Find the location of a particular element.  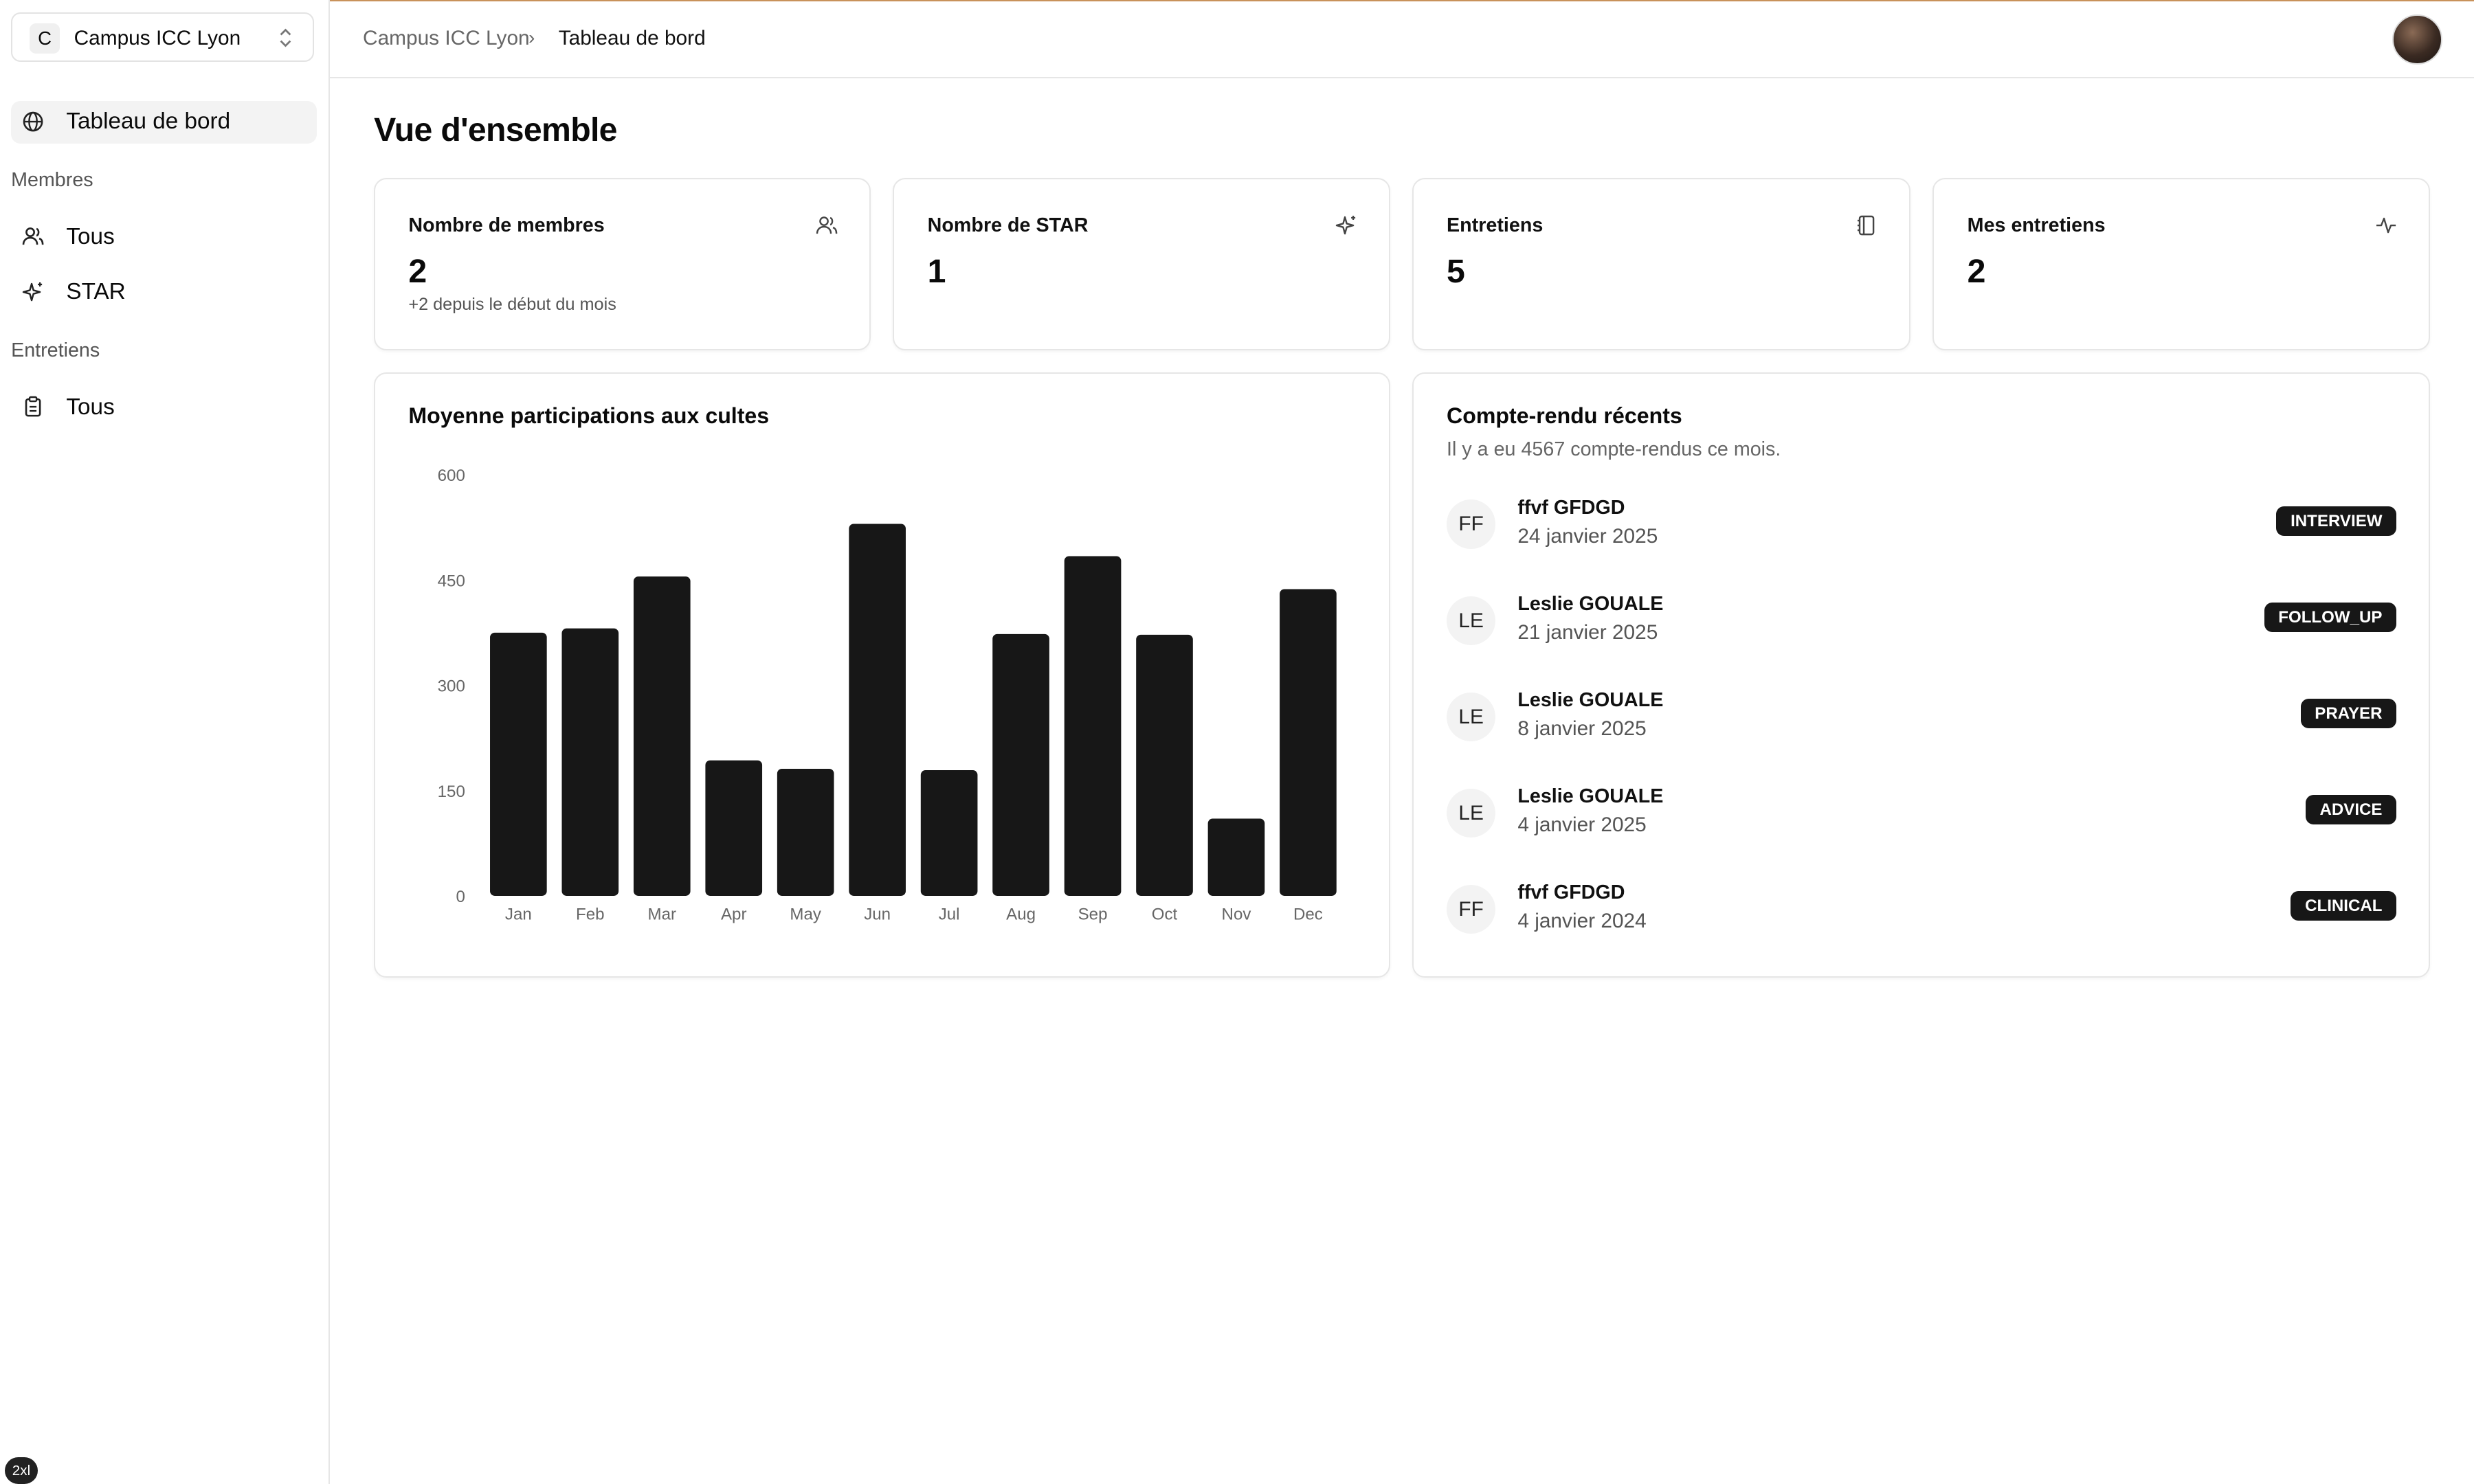

chart-bar-may is located at coordinates (805, 832).